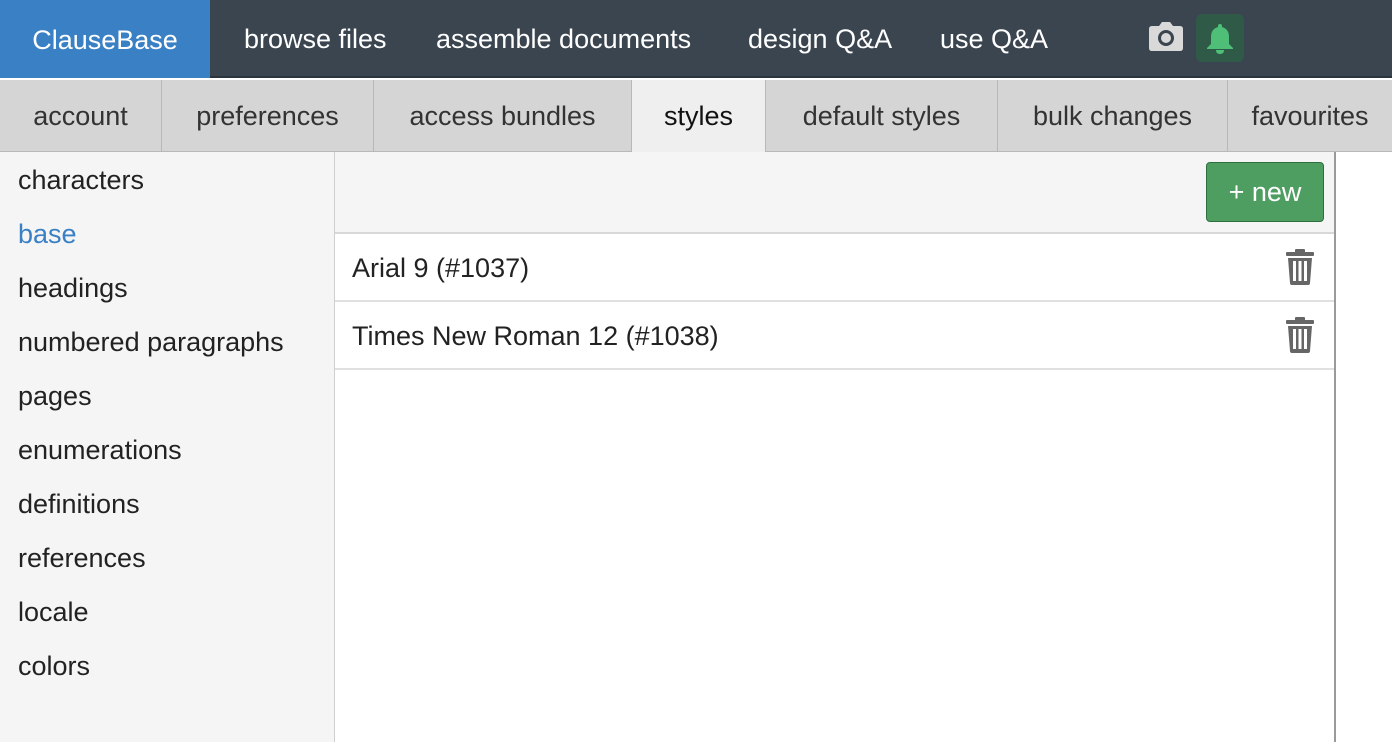 The width and height of the screenshot is (1392, 742). I want to click on style-row-label: Times New Roman 12 (#1038), so click(535, 335).